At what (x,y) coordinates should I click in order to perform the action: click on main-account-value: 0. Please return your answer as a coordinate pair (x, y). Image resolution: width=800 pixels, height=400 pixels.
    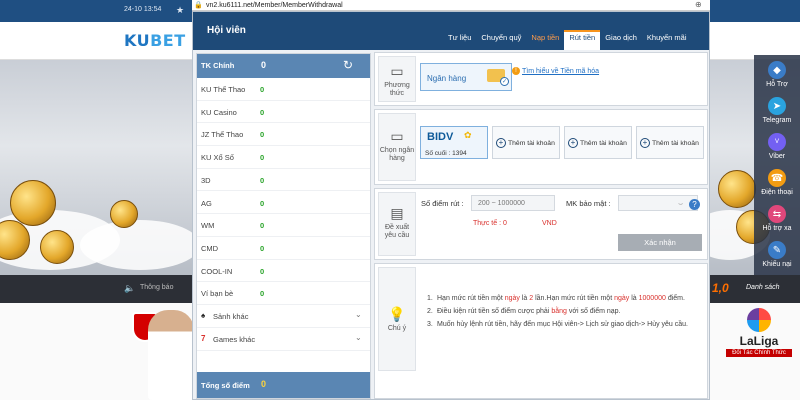
    Looking at the image, I should click on (264, 65).